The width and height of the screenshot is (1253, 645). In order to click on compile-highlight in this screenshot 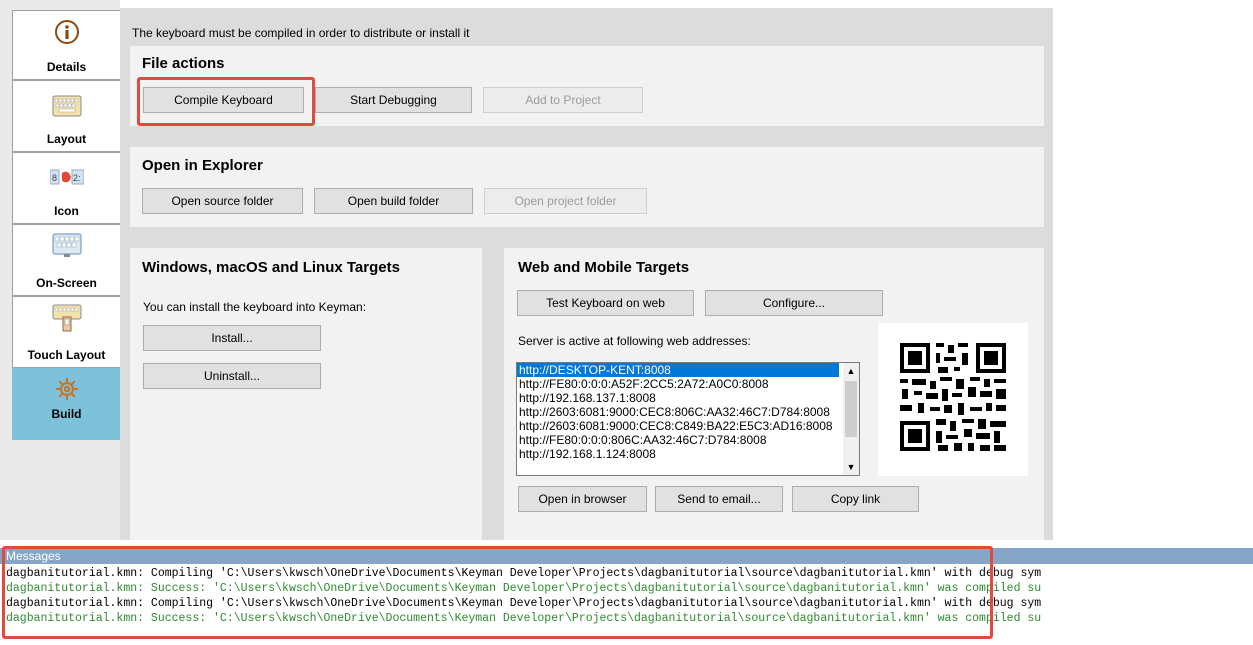, I will do `click(226, 101)`.